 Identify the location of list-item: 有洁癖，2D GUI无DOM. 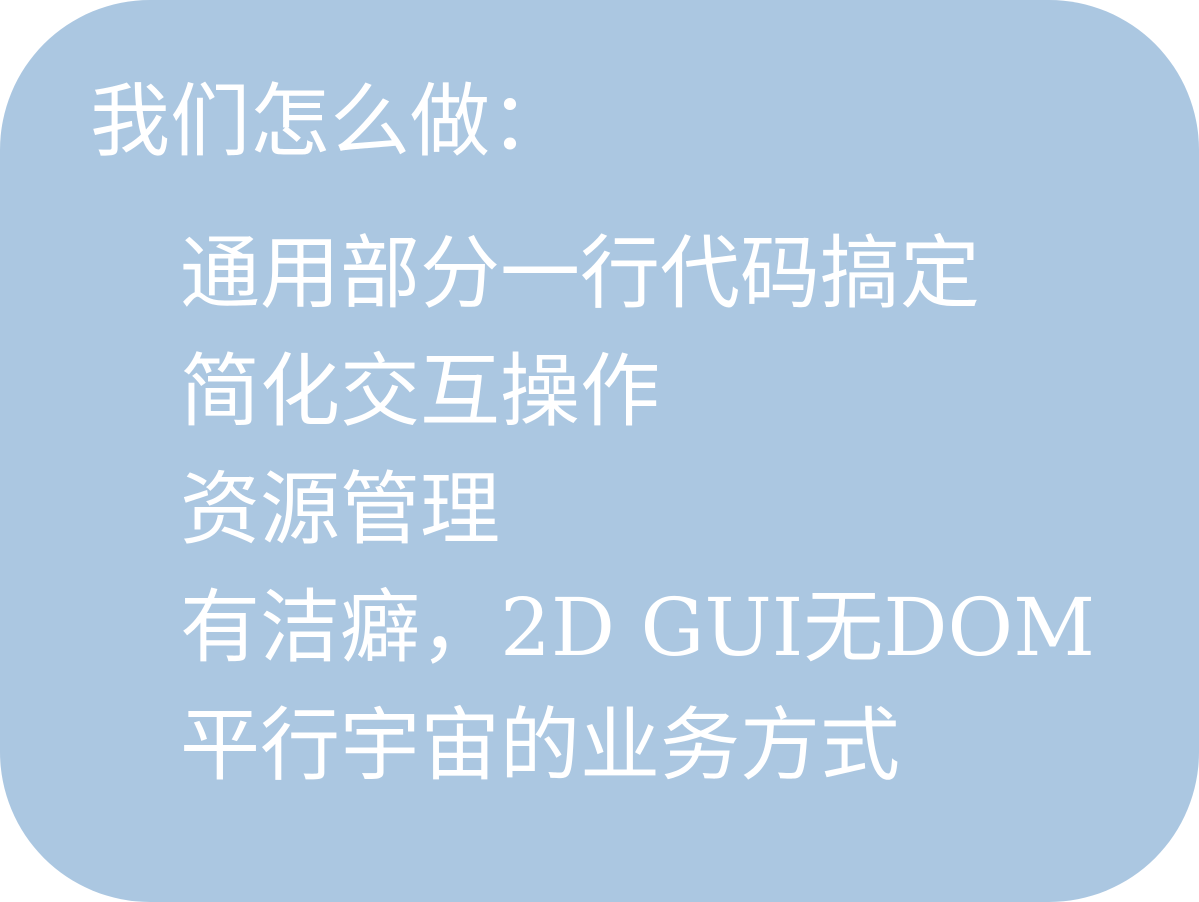
(638, 627).